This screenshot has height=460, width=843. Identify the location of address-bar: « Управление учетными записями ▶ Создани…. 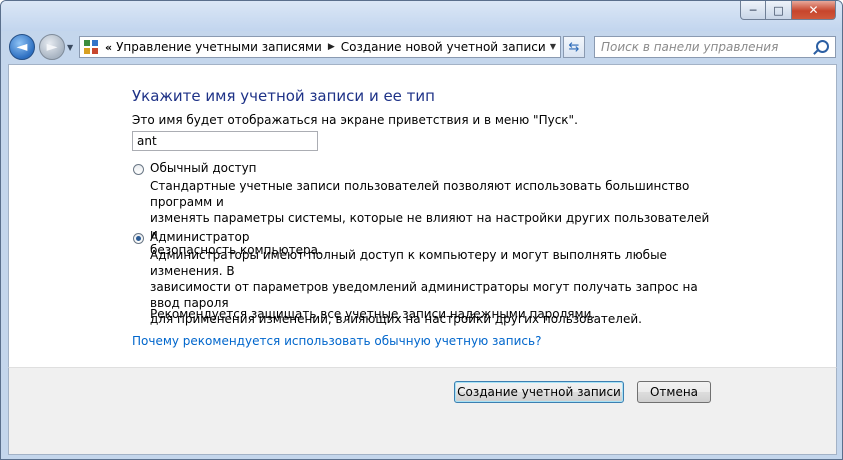
(320, 47).